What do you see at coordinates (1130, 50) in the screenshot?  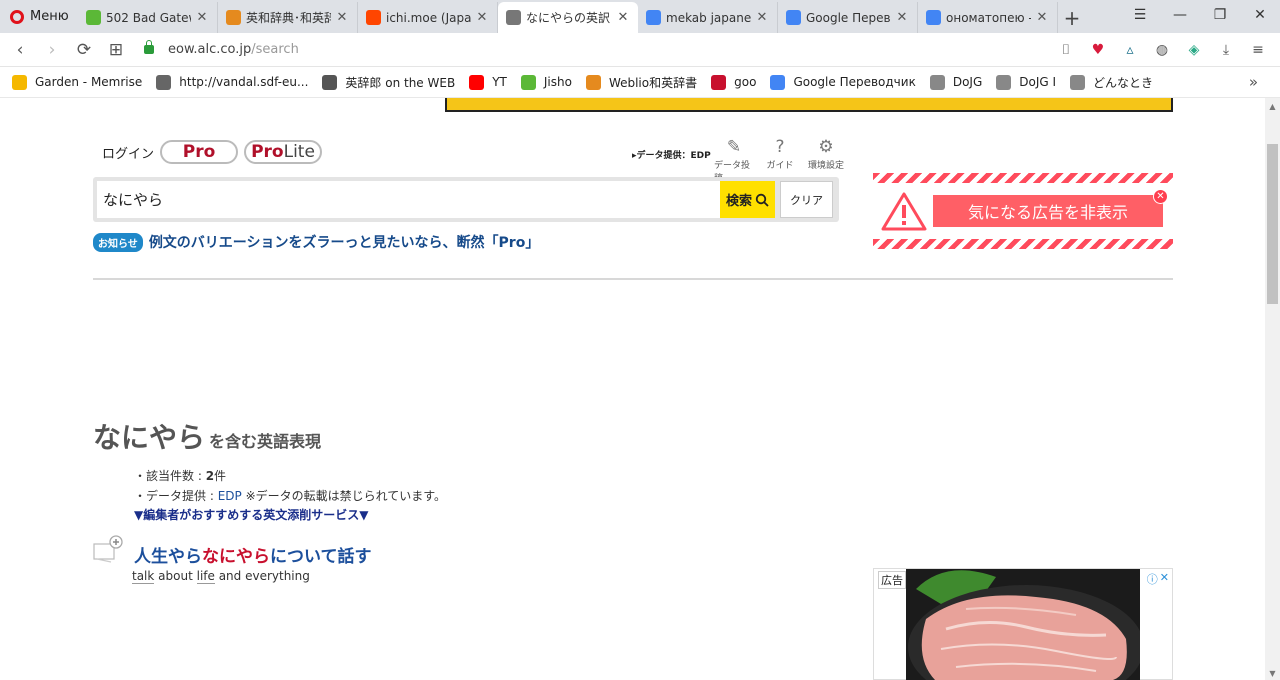 I see `extension-icon: ▵` at bounding box center [1130, 50].